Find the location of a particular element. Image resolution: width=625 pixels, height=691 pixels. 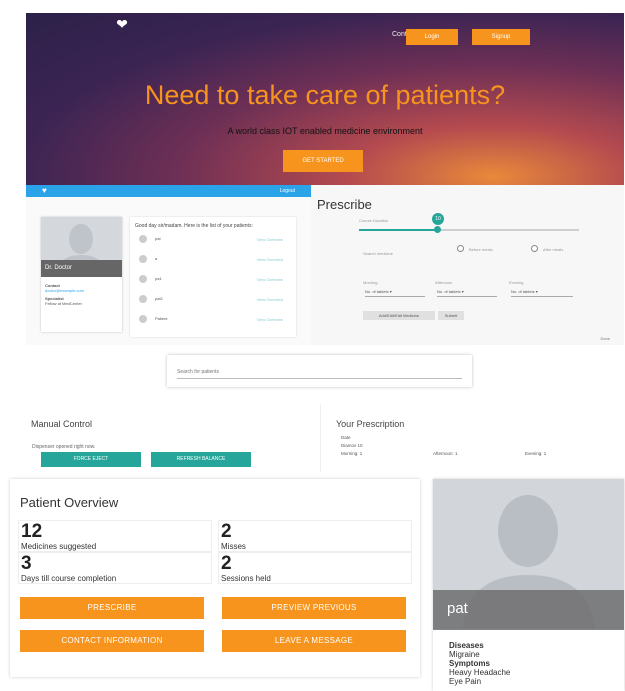

detail-line: doctor@example.com is located at coordinates (81, 290).